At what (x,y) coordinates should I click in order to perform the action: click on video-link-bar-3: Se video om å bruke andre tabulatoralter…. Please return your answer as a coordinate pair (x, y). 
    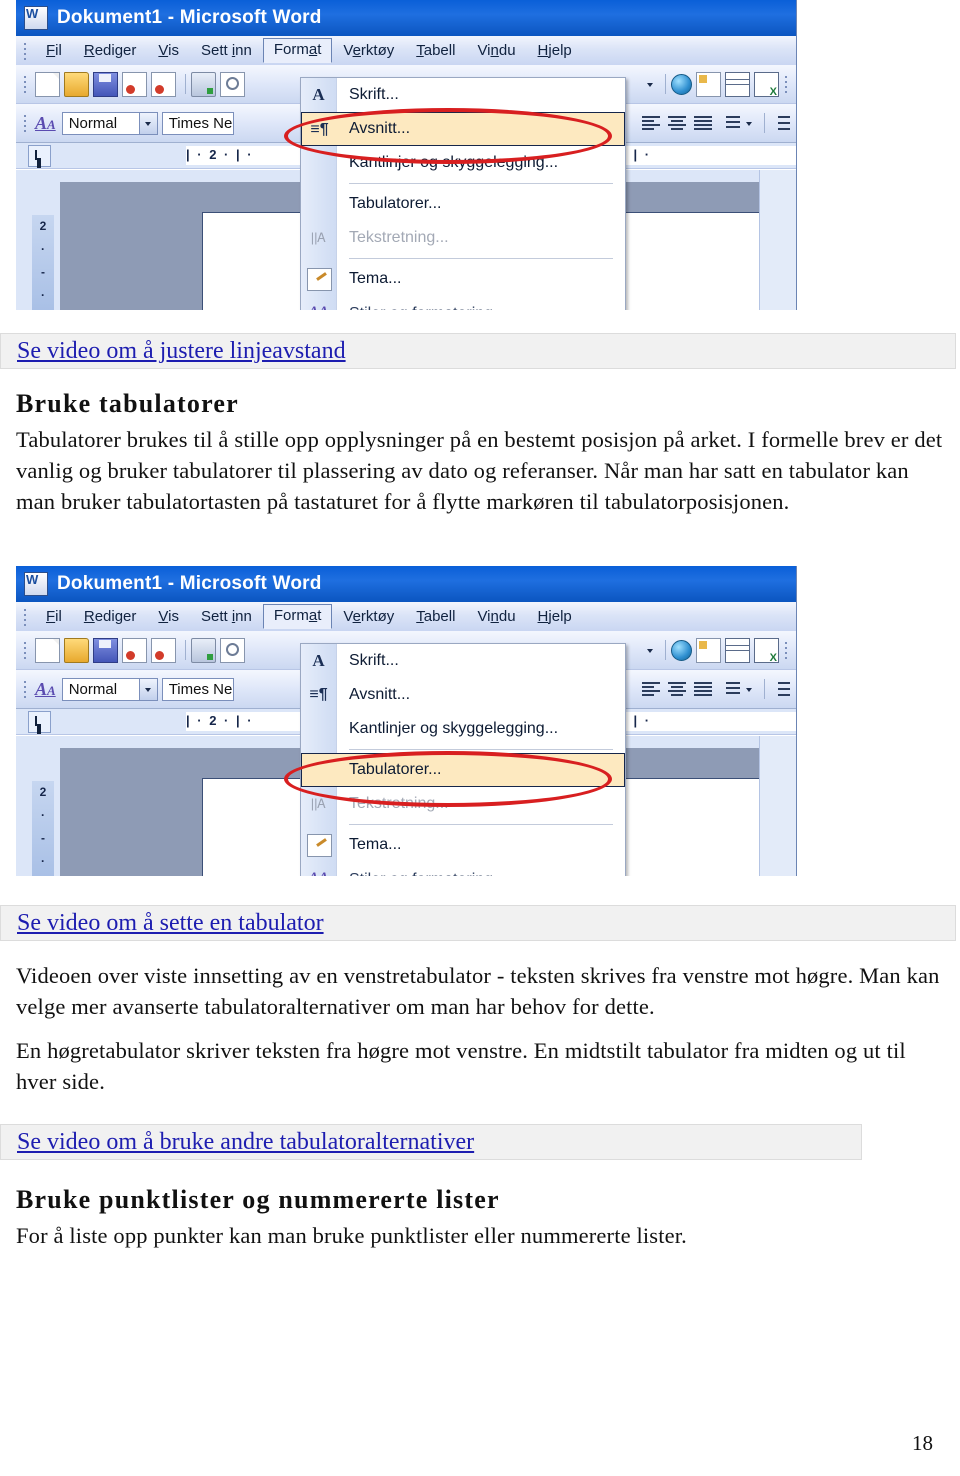
    Looking at the image, I should click on (431, 1142).